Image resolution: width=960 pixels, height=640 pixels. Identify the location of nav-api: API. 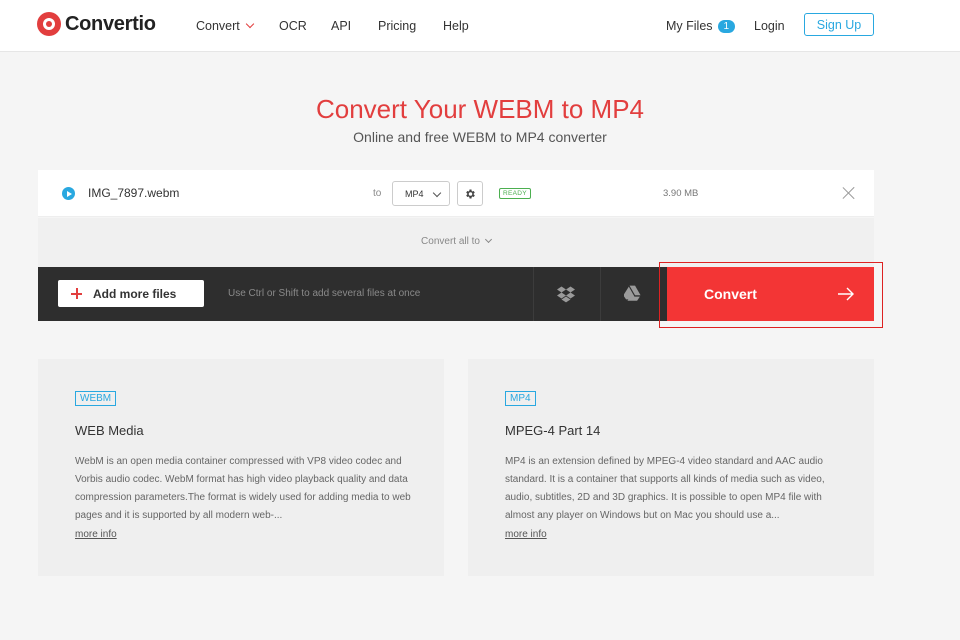
(341, 26).